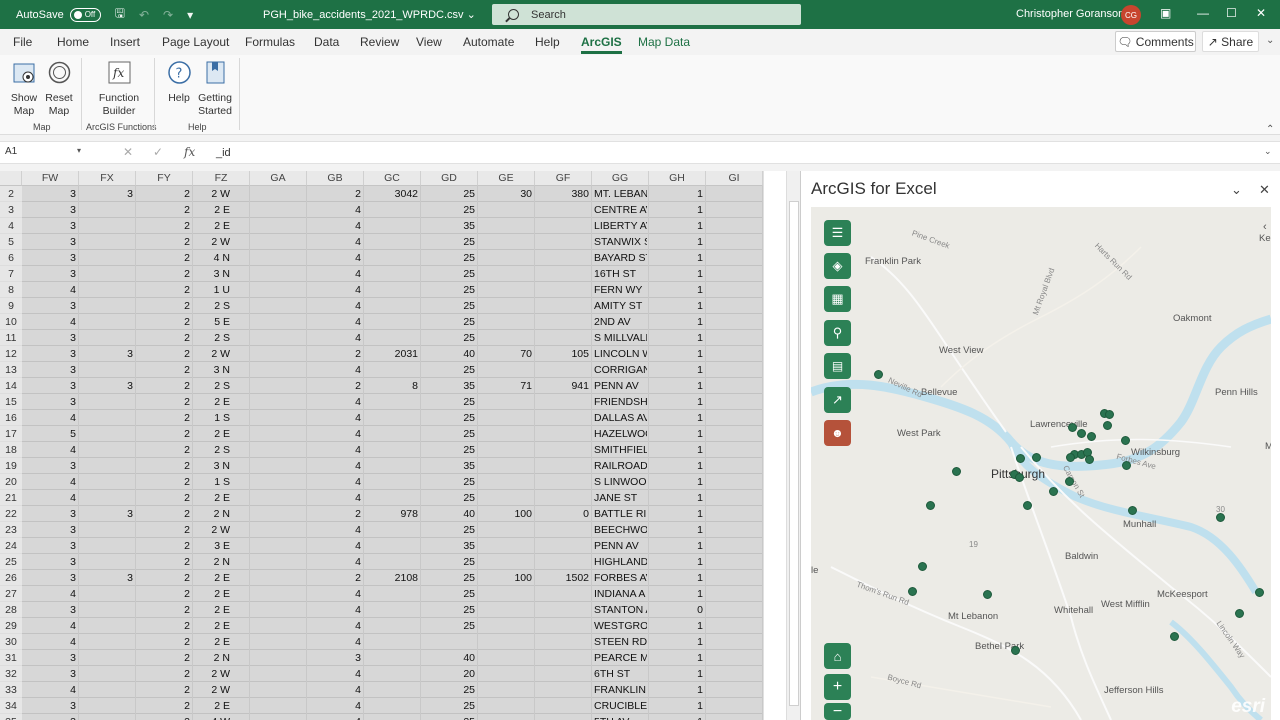  I want to click on cell: STEEN RD, so click(619, 642).